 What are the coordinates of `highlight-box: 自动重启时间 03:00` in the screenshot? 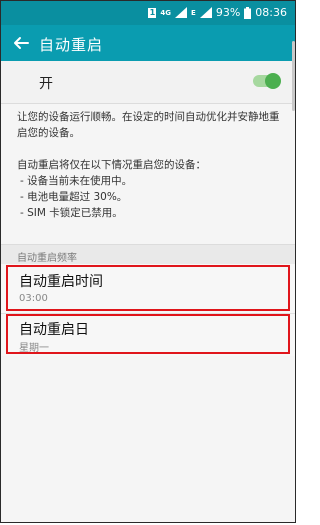 It's located at (148, 288).